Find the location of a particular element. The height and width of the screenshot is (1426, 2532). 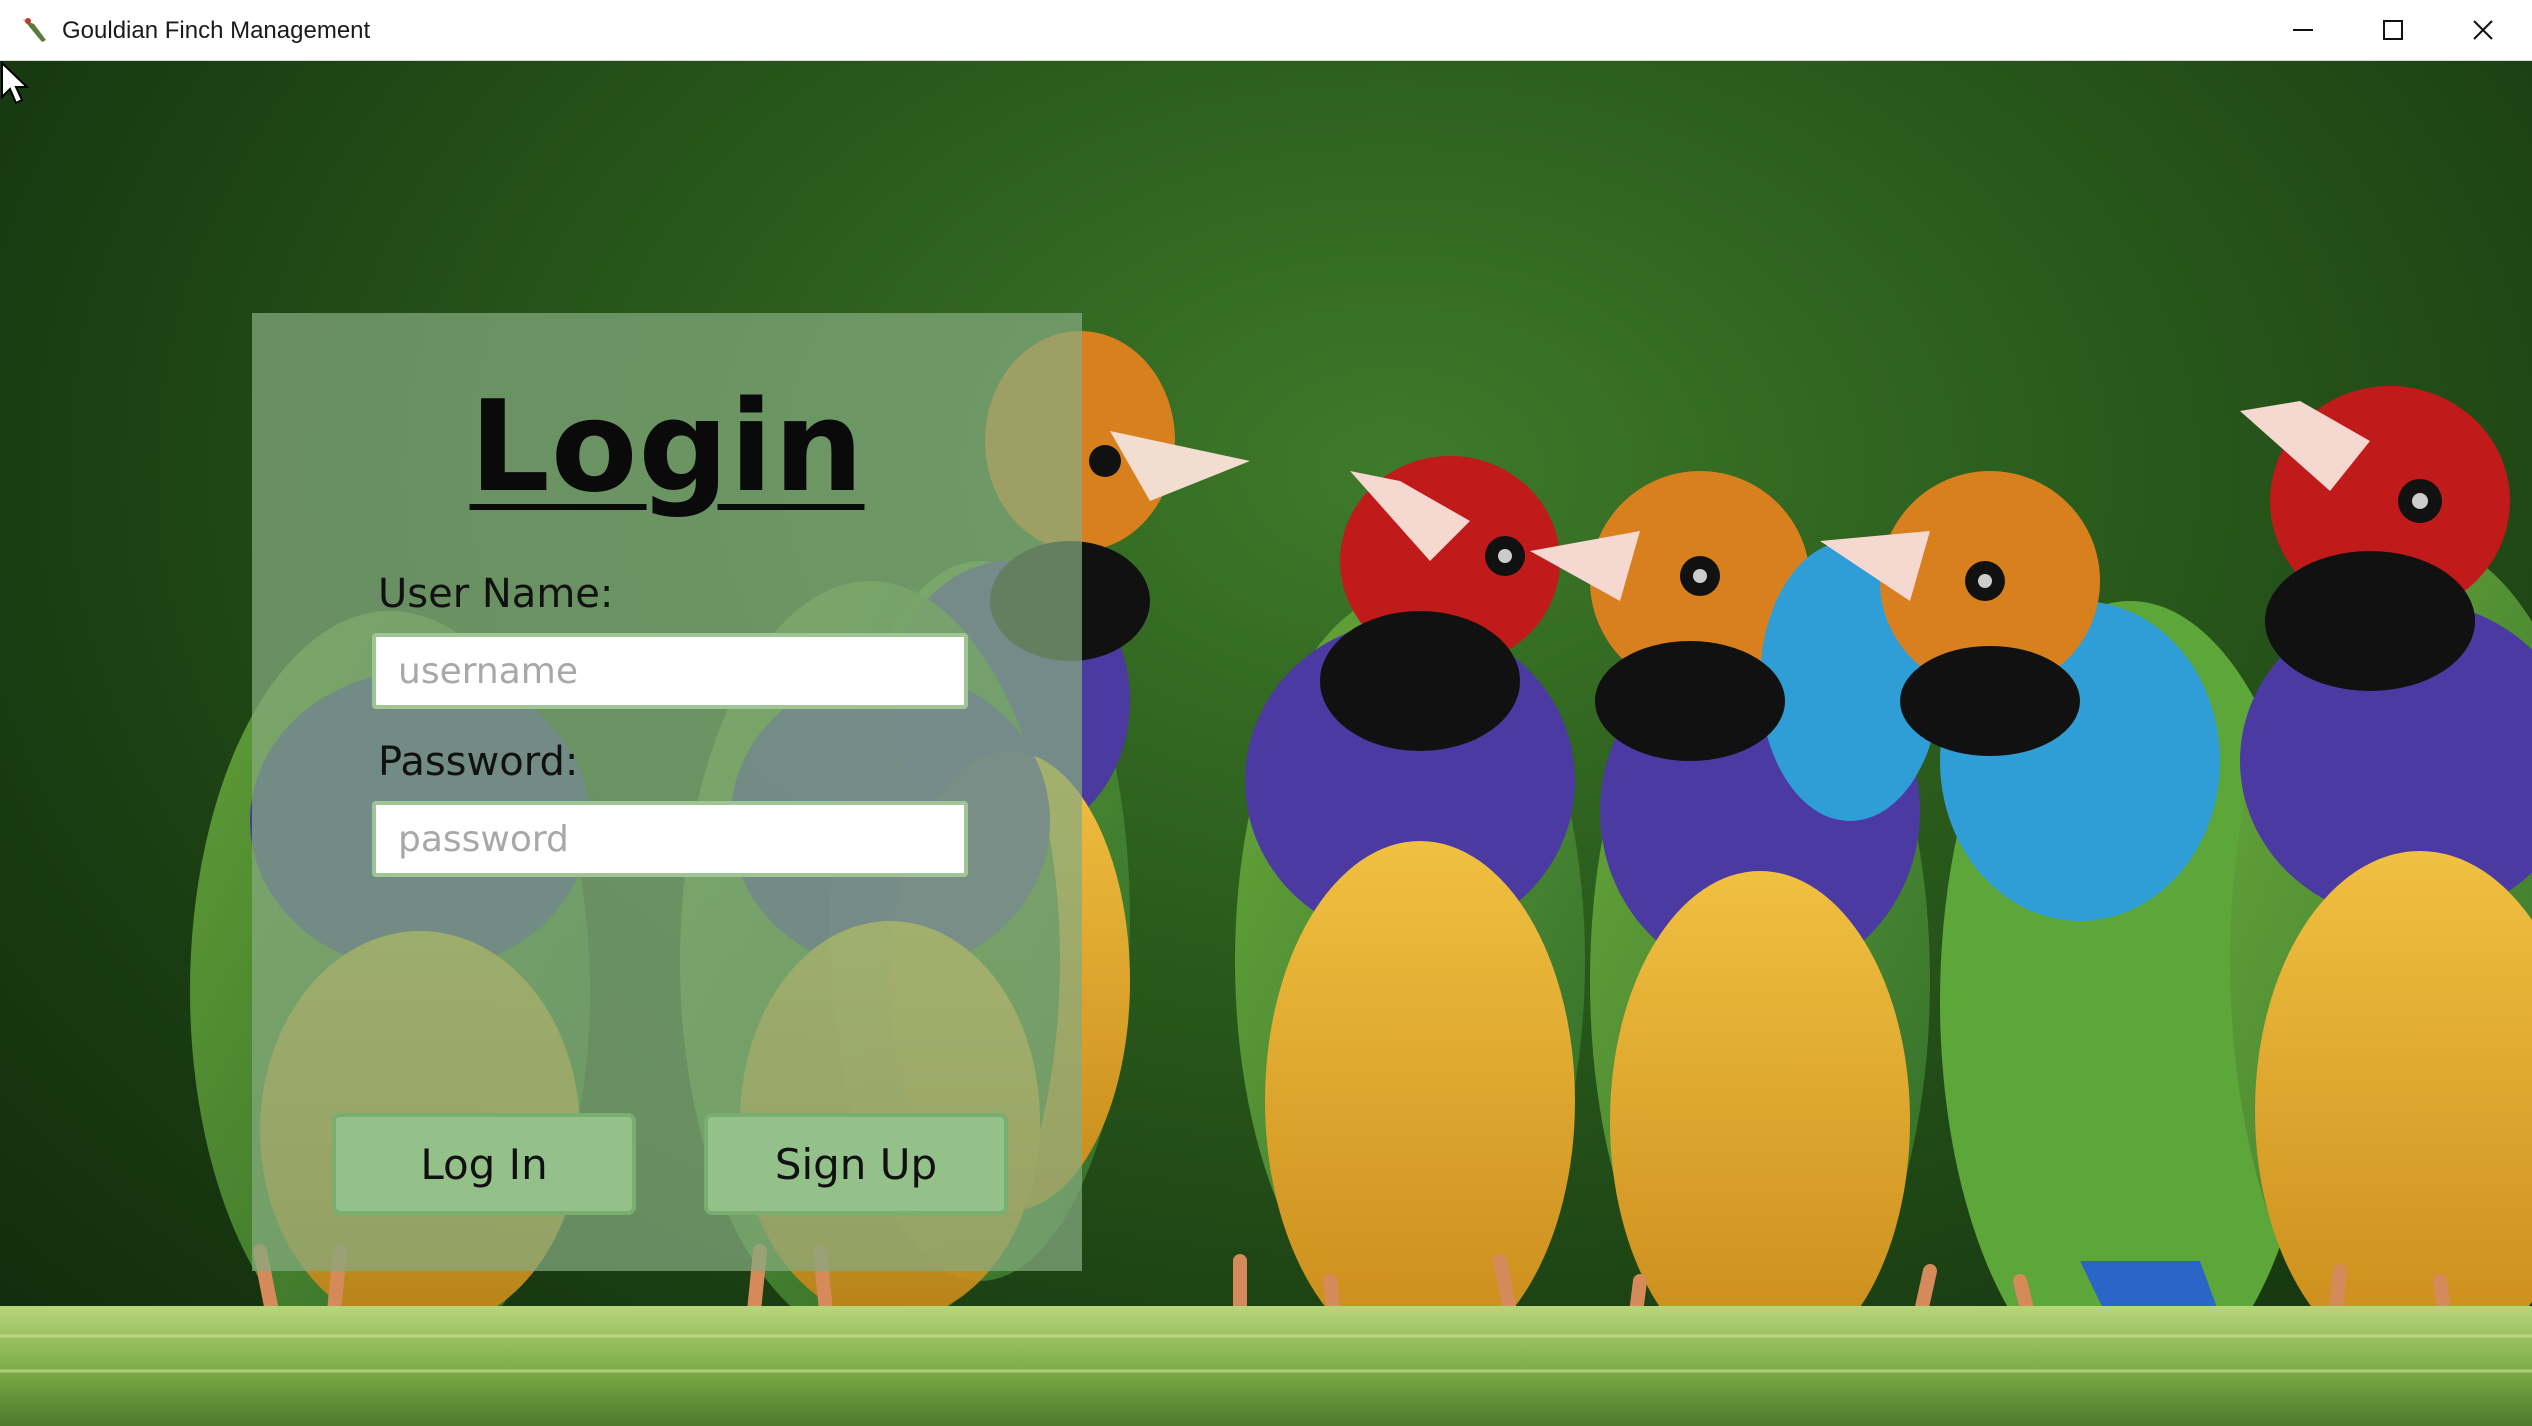

title-bar: Gouldian Finch Management is located at coordinates (1266, 30).